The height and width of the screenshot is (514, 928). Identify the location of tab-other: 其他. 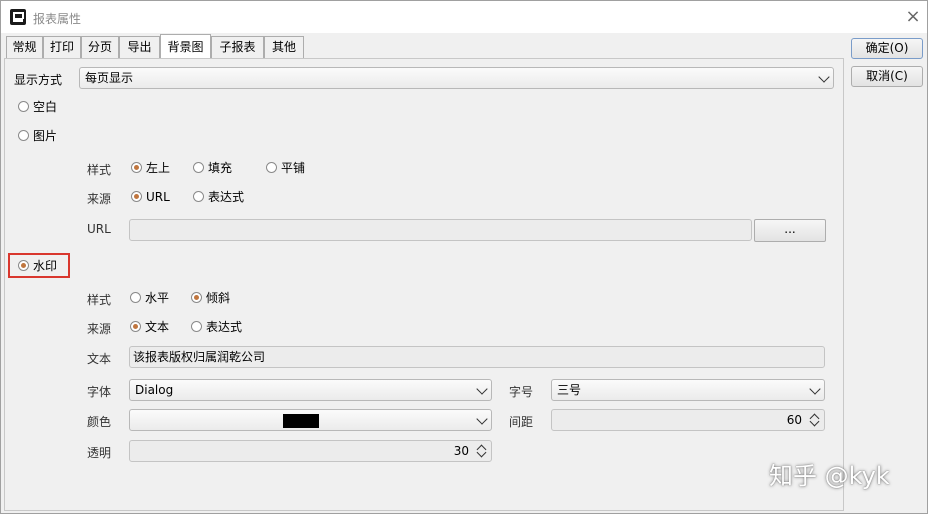
(284, 47).